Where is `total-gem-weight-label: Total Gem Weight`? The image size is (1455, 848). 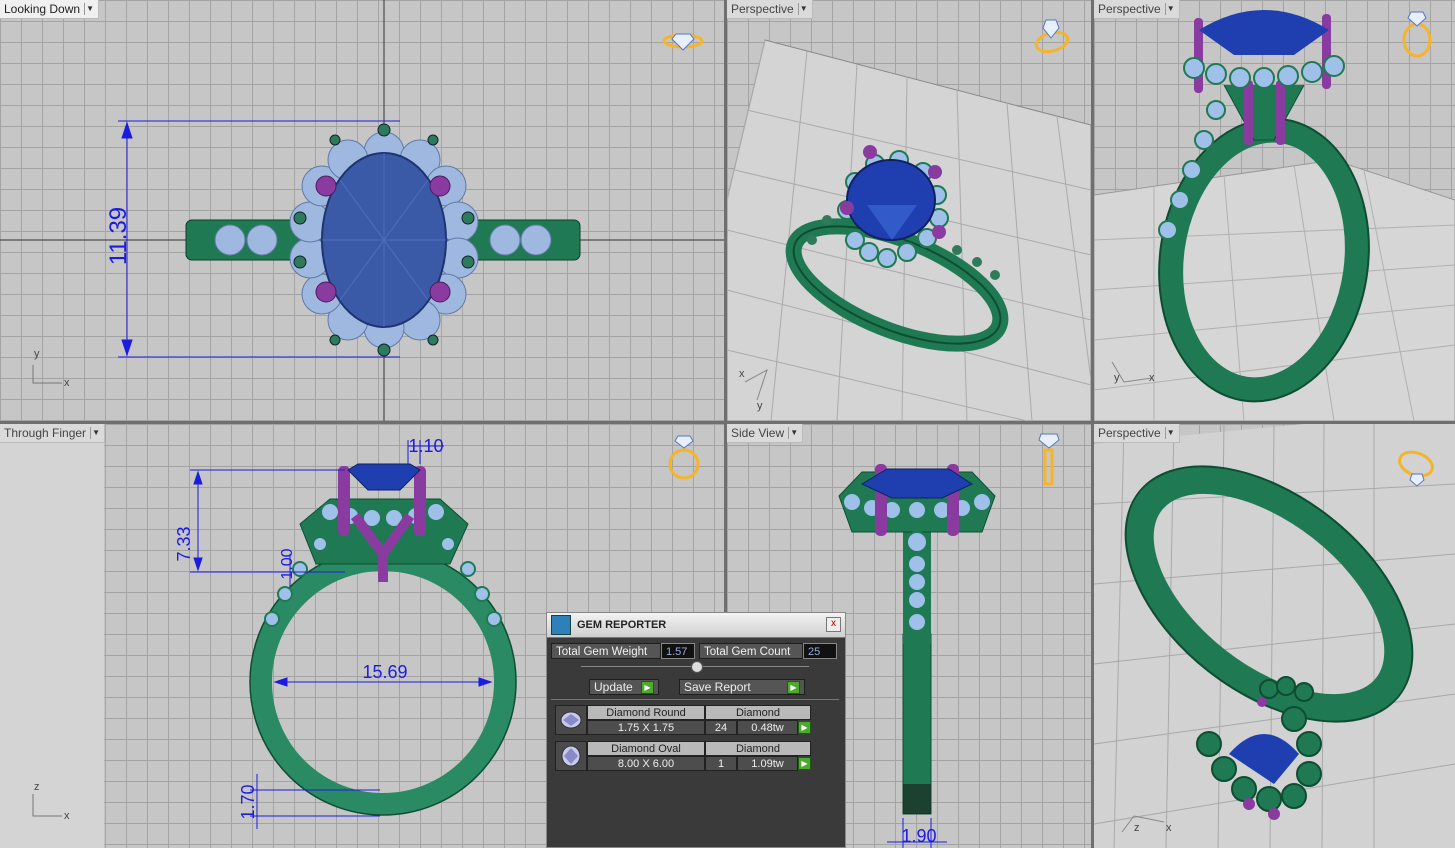
total-gem-weight-label: Total Gem Weight is located at coordinates (606, 651).